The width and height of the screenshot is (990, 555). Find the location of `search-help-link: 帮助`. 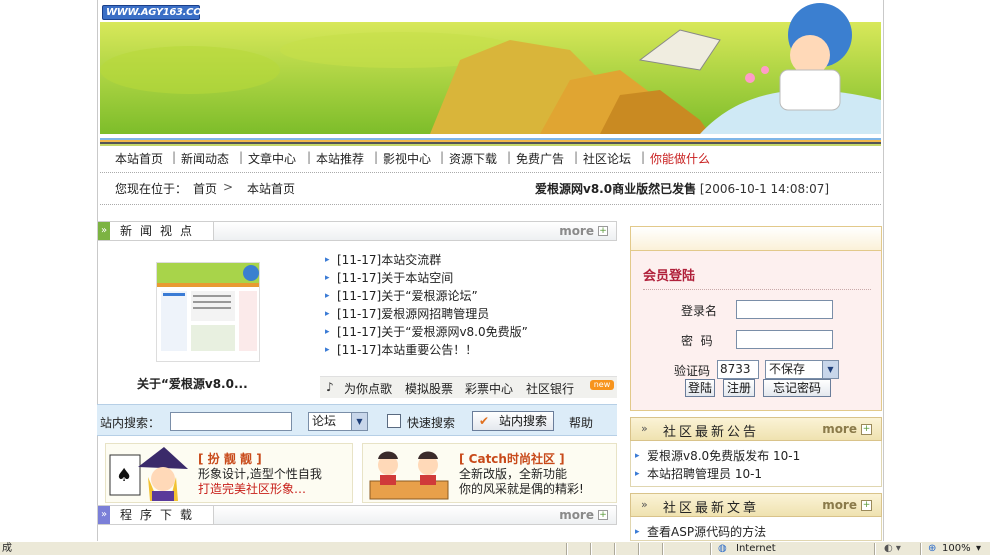

search-help-link: 帮助 is located at coordinates (581, 422).